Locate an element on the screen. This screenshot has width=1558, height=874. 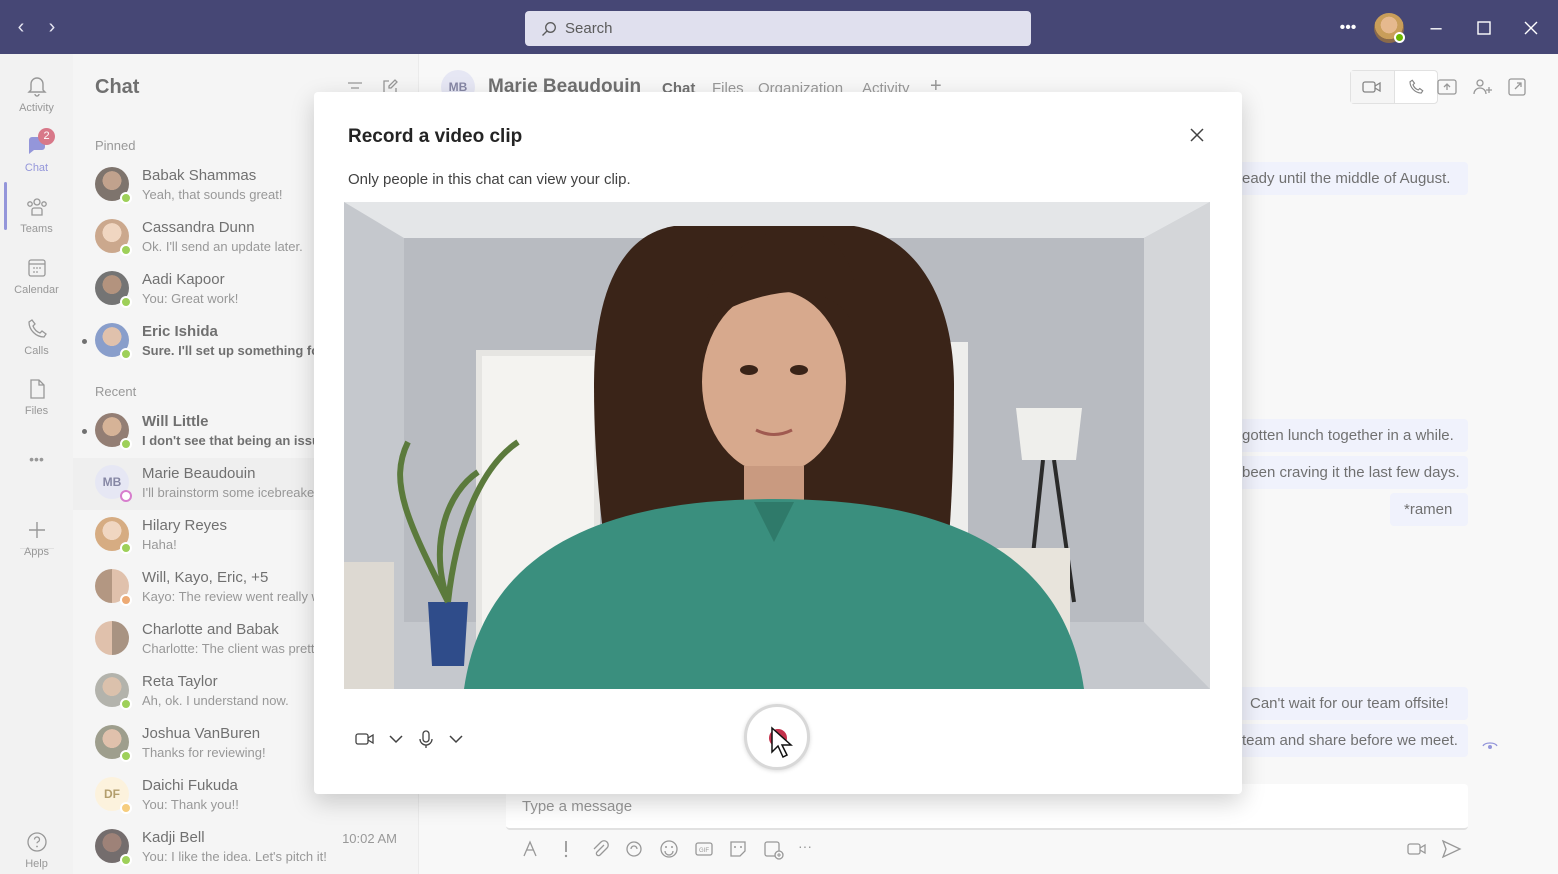
presence-available-icon is located at coordinates (1399, 37).